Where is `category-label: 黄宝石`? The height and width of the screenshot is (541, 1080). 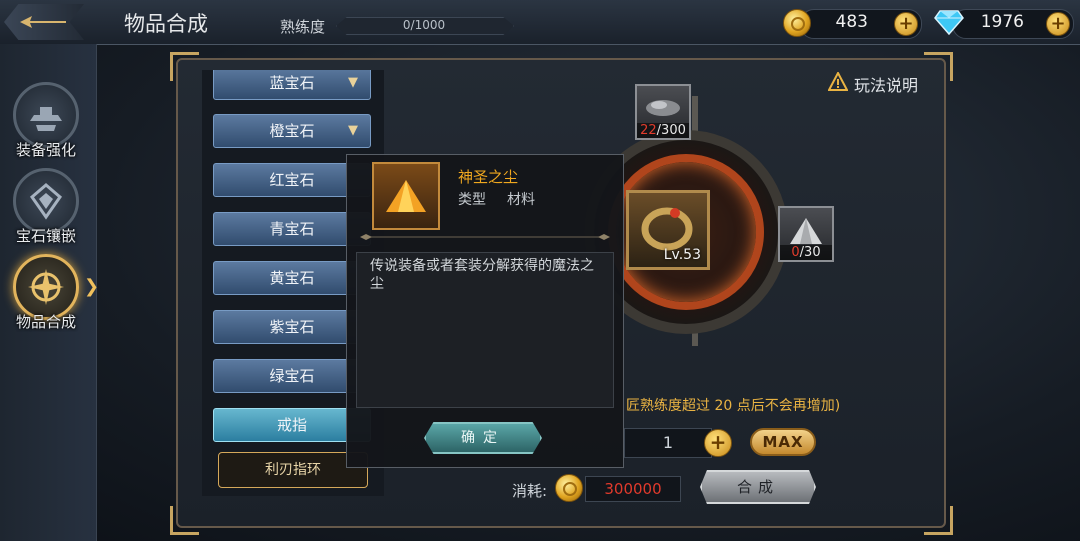 category-label: 黄宝石 is located at coordinates (292, 278).